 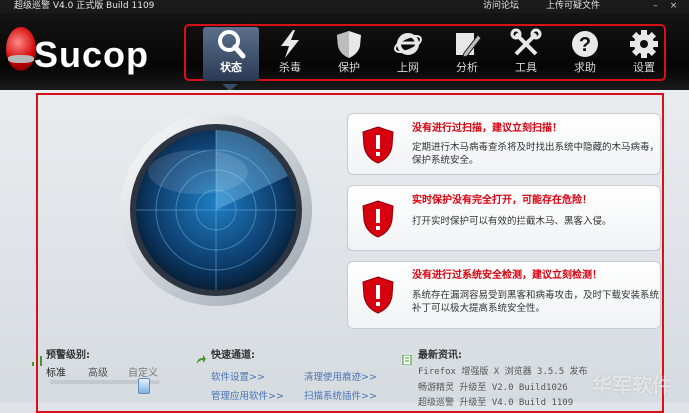 What do you see at coordinates (344, 6) in the screenshot?
I see `title-bar: 超级巡警 V4.0 正式版 Build 1109 访问论坛 上传可疑文件 – ×` at bounding box center [344, 6].